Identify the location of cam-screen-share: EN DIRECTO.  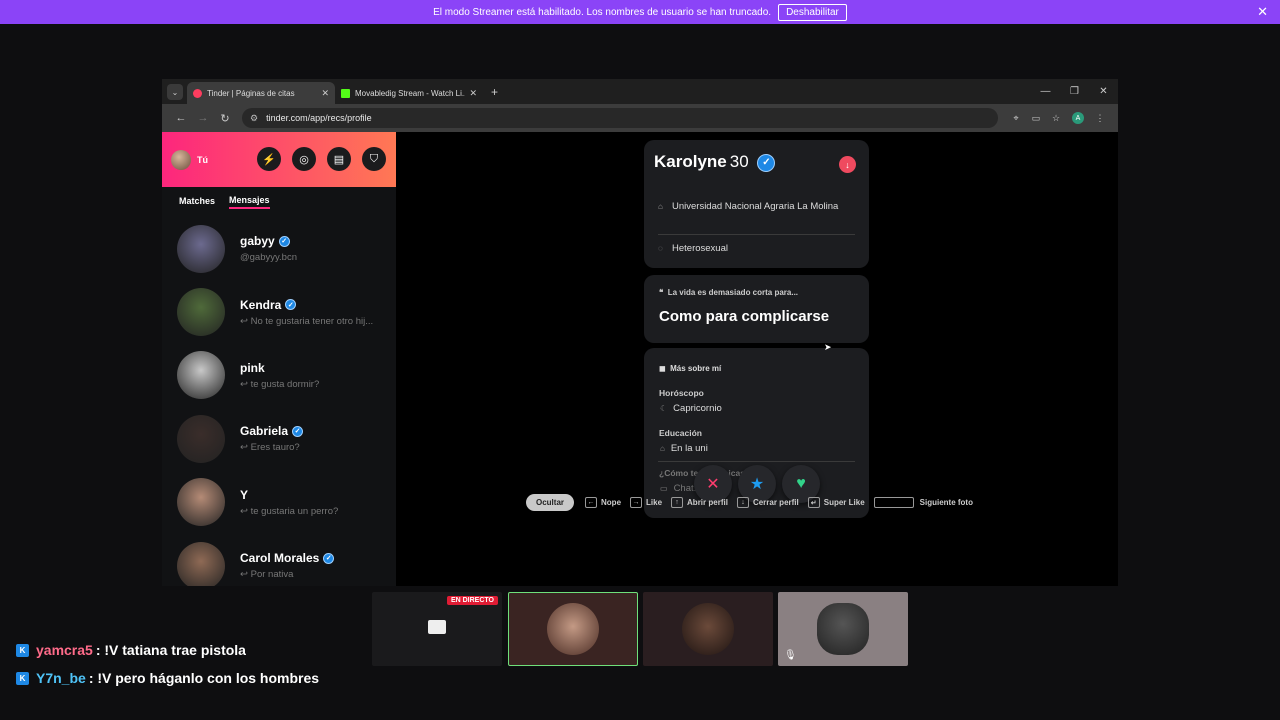
(437, 629).